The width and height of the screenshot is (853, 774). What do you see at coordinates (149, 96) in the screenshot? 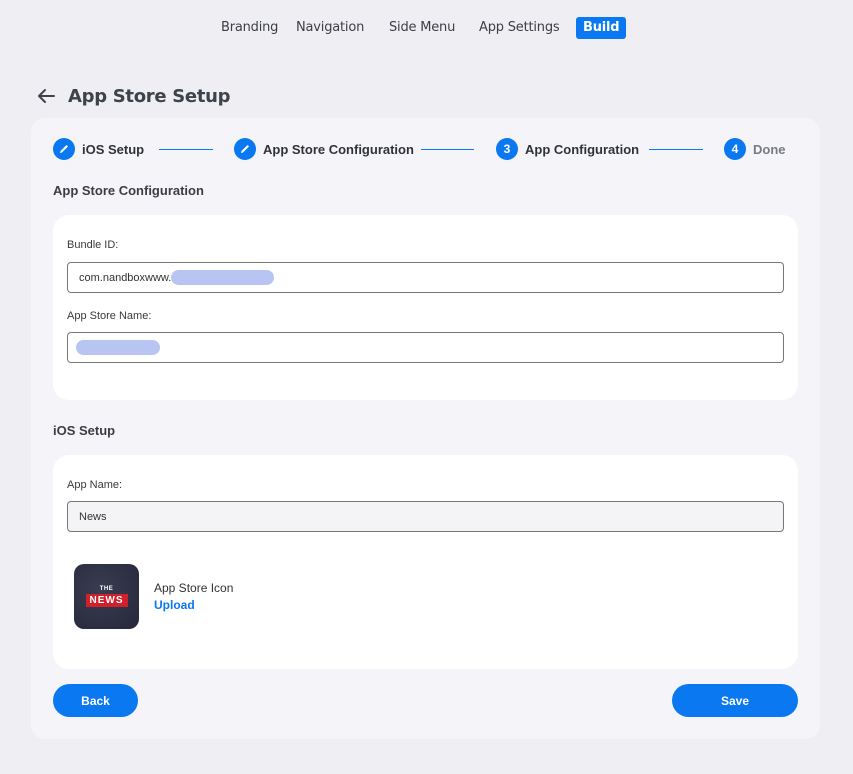
I see `page-title: App Store Setup` at bounding box center [149, 96].